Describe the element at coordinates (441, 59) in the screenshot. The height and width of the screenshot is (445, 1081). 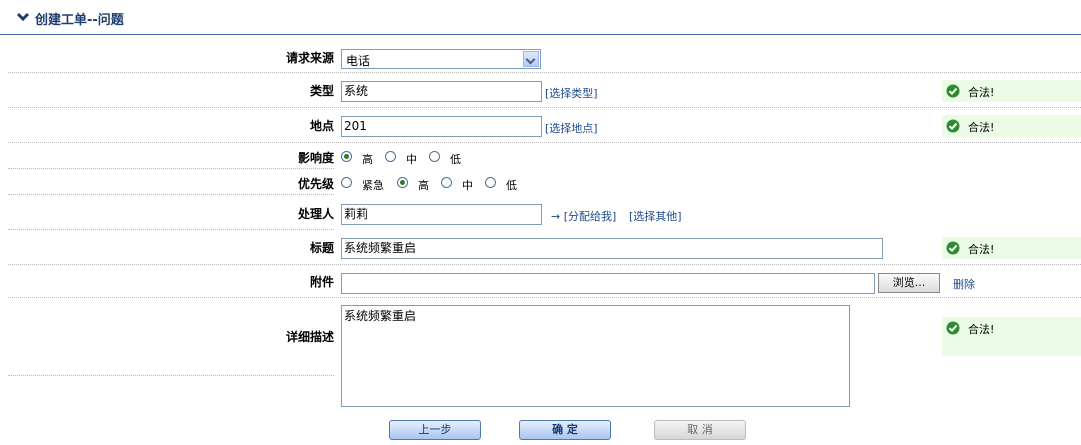
I see `source-select: 电话` at that location.